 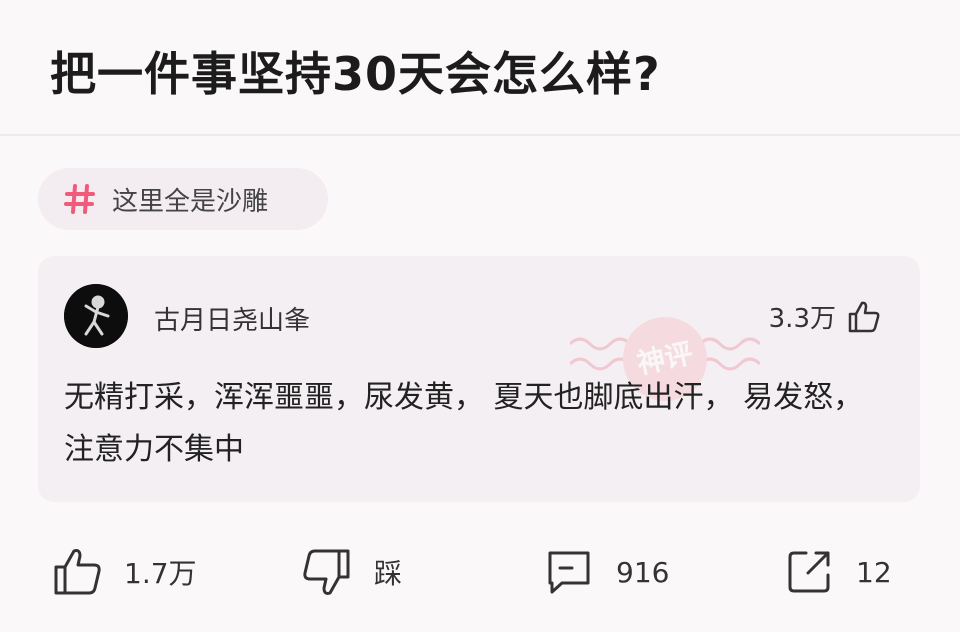 I want to click on avatar-image, so click(x=96, y=316).